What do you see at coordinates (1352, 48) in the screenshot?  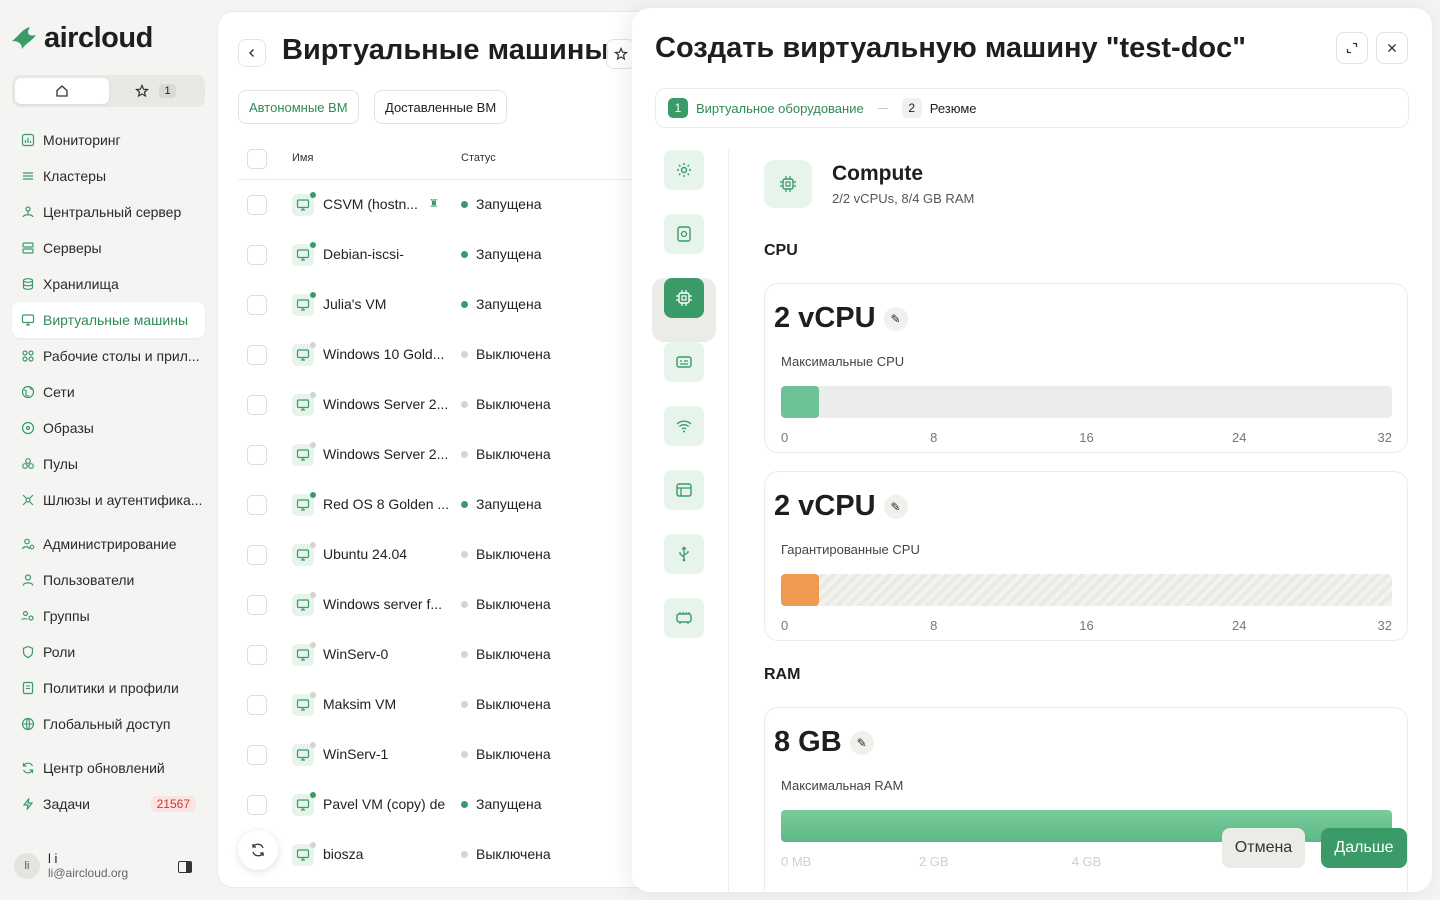 I see `expand-button` at bounding box center [1352, 48].